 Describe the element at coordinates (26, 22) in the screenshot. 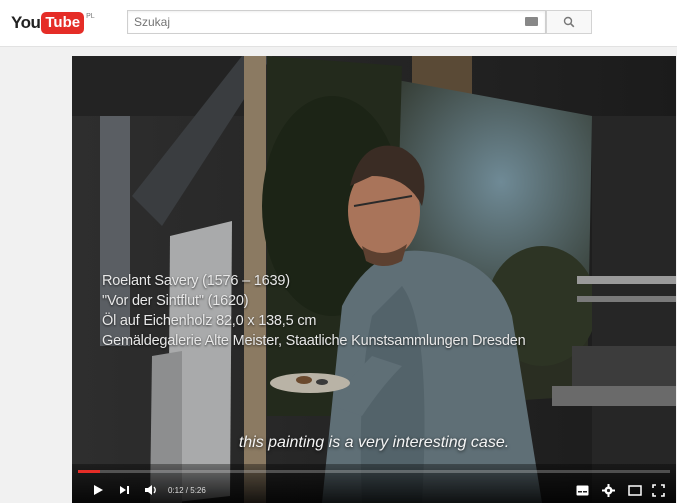

I see `logo-you-text: You` at that location.